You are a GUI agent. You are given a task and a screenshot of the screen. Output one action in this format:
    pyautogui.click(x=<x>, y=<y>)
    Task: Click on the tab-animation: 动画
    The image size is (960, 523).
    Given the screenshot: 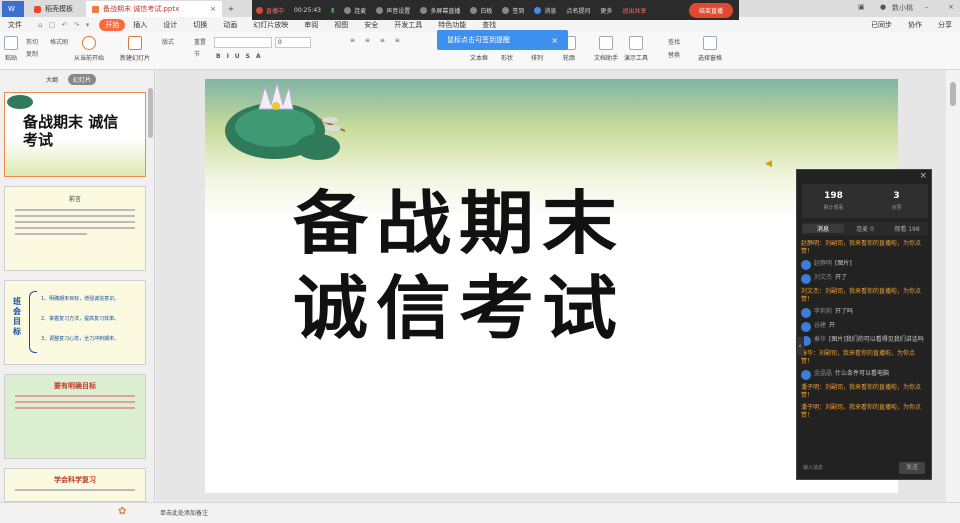 What is the action you would take?
    pyautogui.click(x=230, y=25)
    